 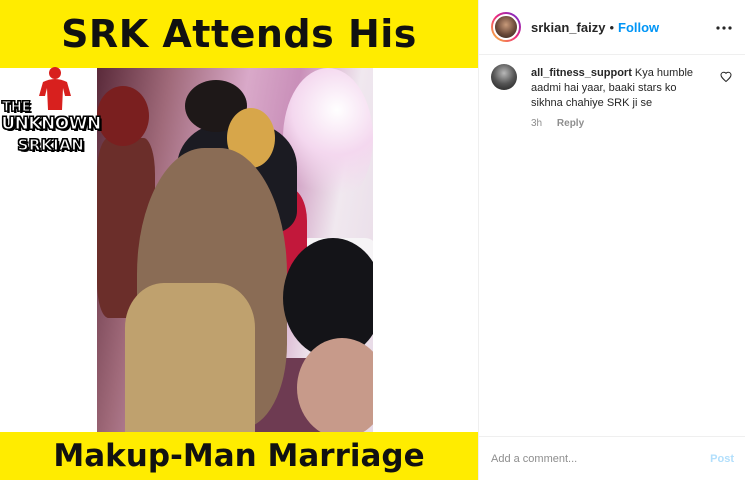 I want to click on logo-line-3: SRKIAN, so click(x=51, y=145).